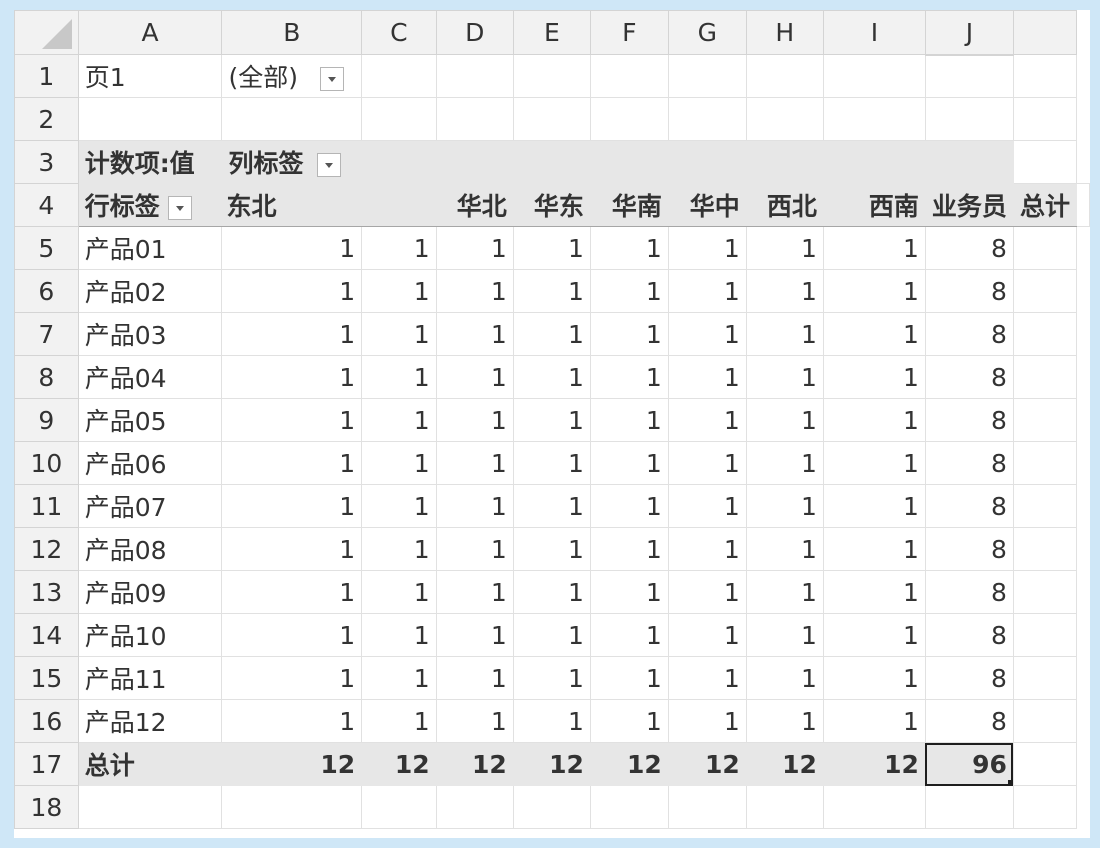  What do you see at coordinates (179, 208) in the screenshot?
I see `row-label-dropdown-icon` at bounding box center [179, 208].